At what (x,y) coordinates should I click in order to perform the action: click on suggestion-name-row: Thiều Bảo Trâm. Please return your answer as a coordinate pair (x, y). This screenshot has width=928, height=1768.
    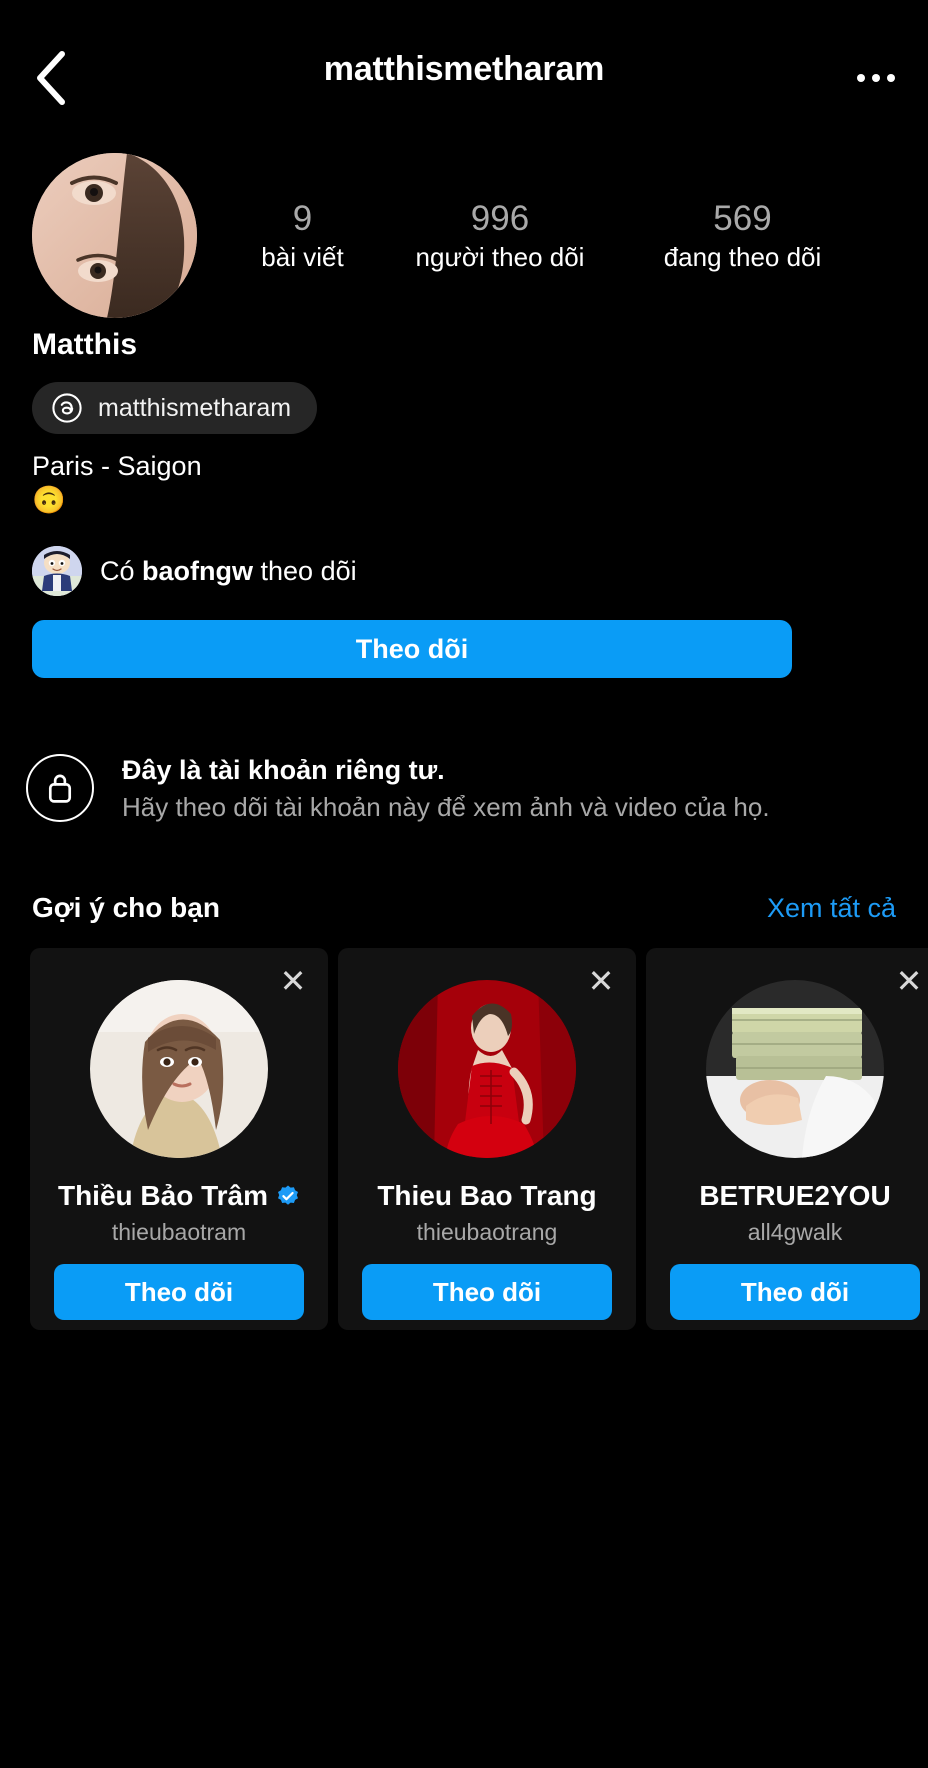
    Looking at the image, I should click on (179, 1196).